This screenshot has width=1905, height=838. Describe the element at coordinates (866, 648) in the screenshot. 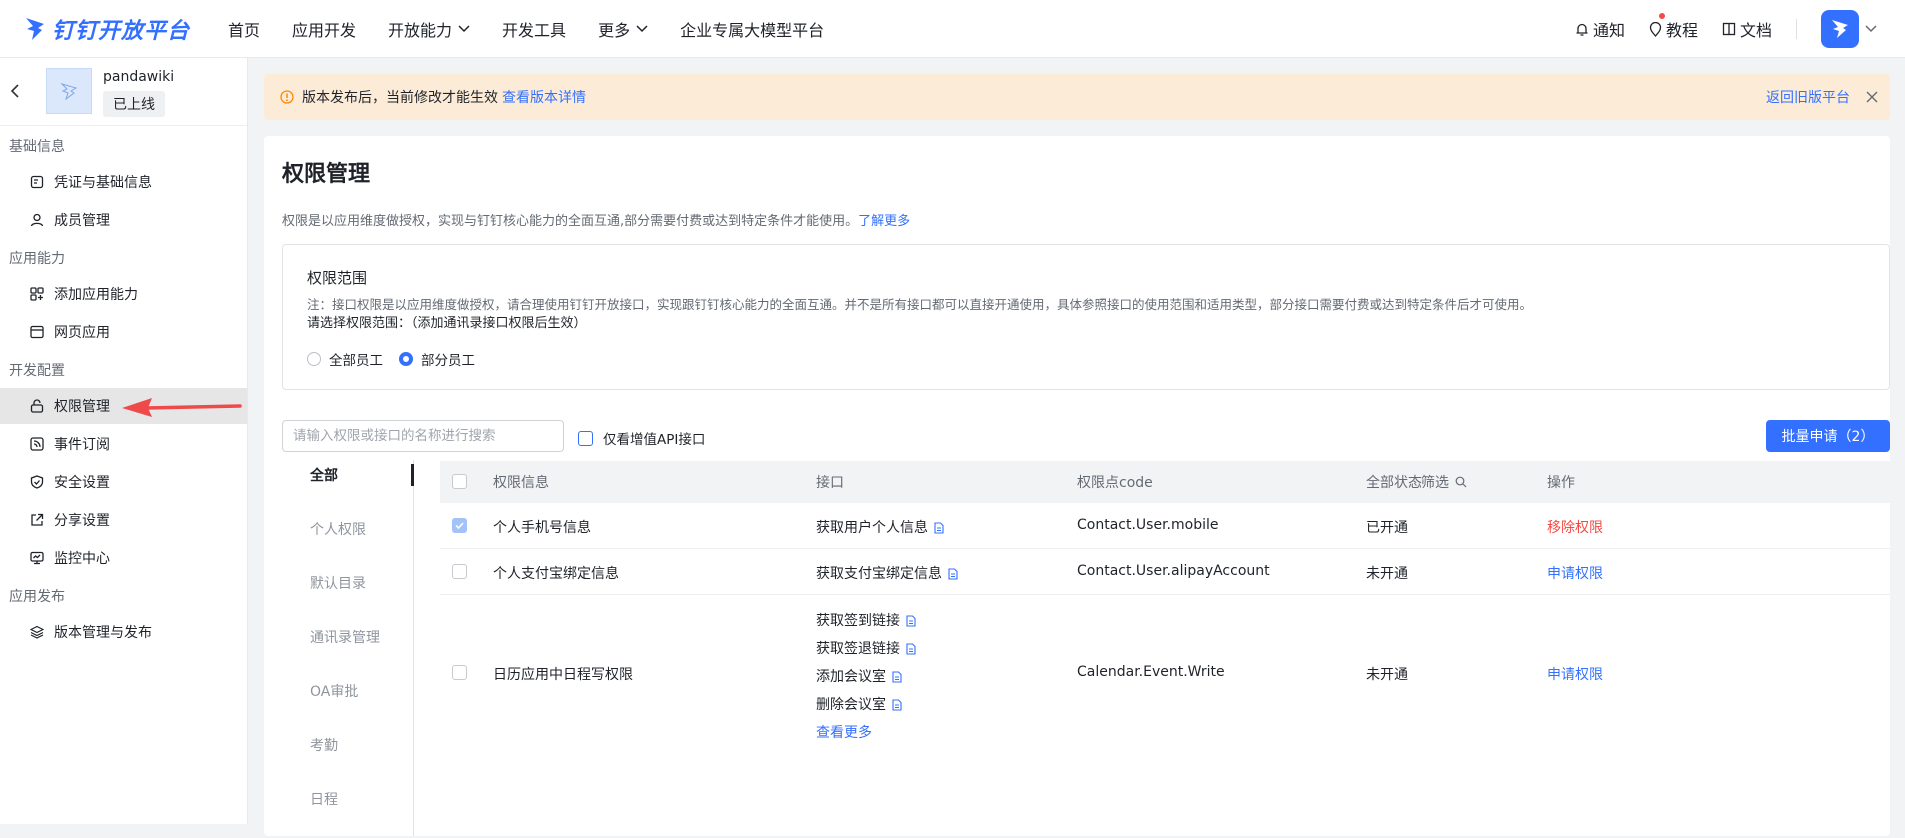

I see `api-link: 获取签退链接` at that location.